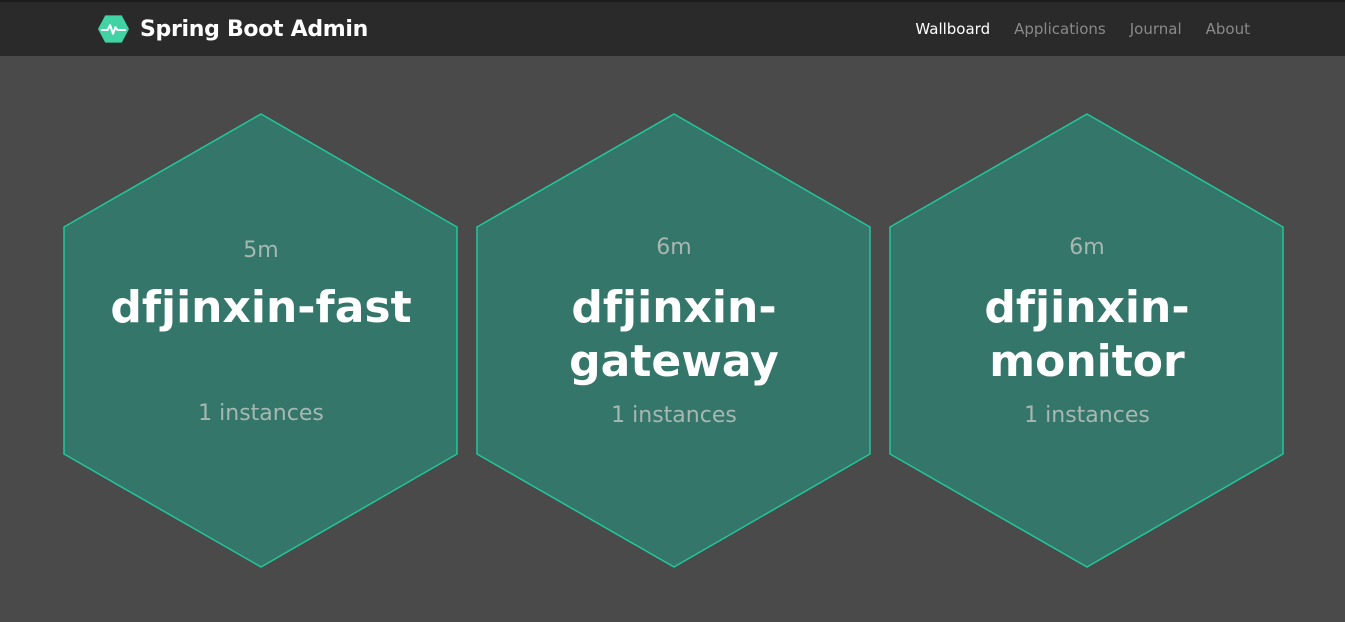  I want to click on nav-journal: Journal, so click(1156, 29).